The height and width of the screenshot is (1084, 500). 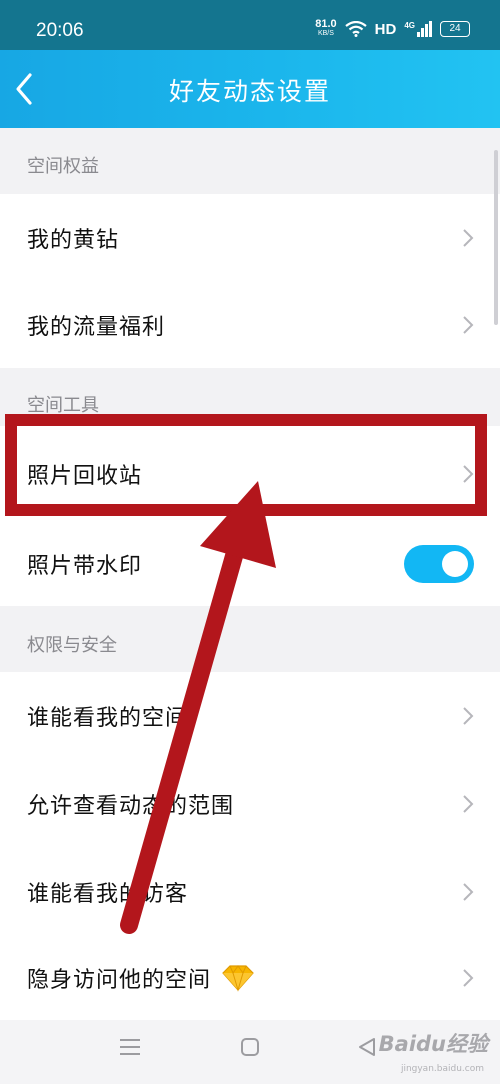 What do you see at coordinates (250, 64) in the screenshot?
I see `header: 20:06 81.0 KB/S HD 4G 24 好友动态设置` at bounding box center [250, 64].